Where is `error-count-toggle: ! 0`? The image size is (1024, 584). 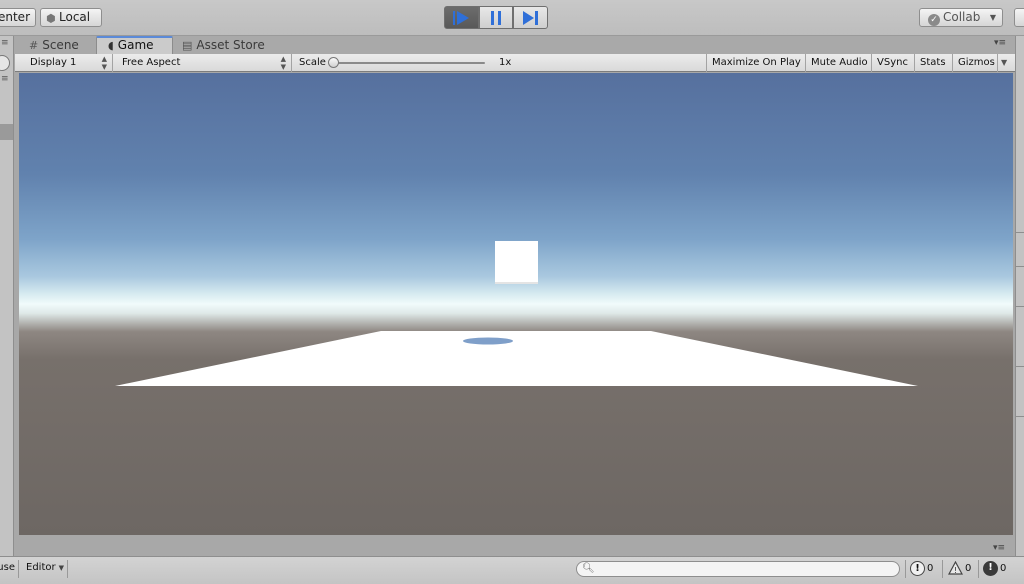 error-count-toggle: ! 0 is located at coordinates (992, 569).